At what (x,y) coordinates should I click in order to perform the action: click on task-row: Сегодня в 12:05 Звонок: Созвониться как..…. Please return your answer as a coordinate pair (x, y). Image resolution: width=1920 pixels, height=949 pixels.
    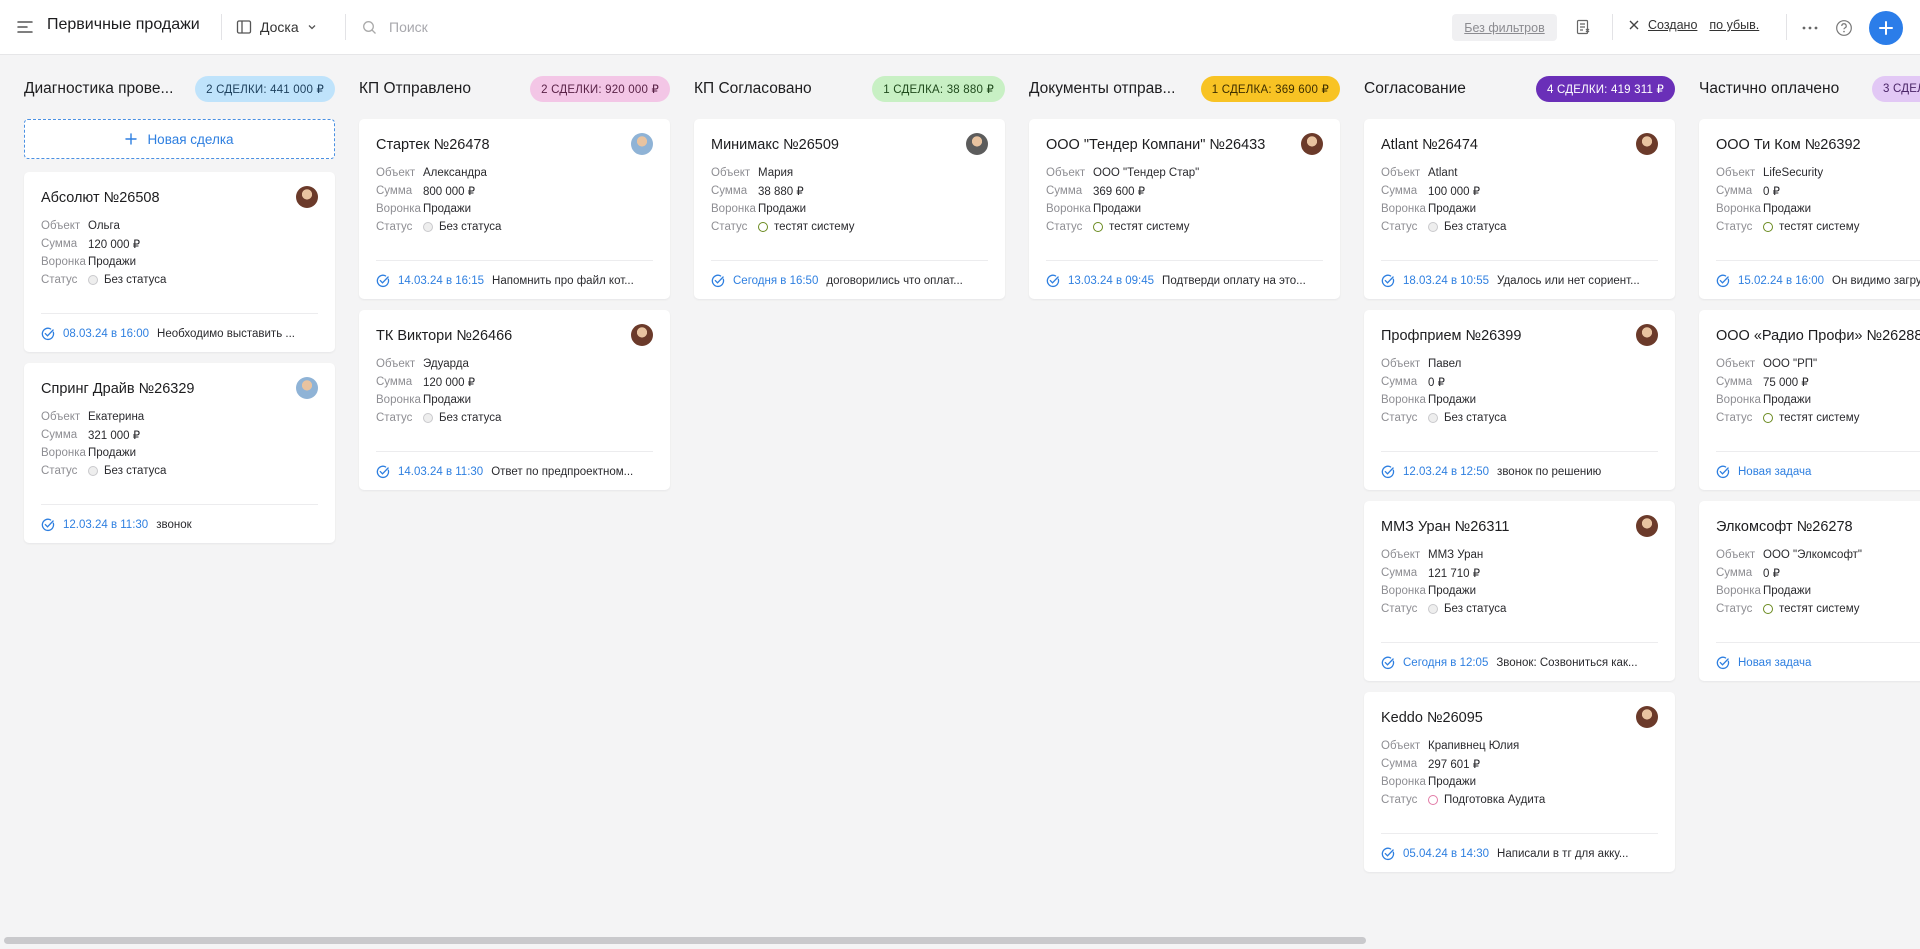
    Looking at the image, I should click on (1519, 663).